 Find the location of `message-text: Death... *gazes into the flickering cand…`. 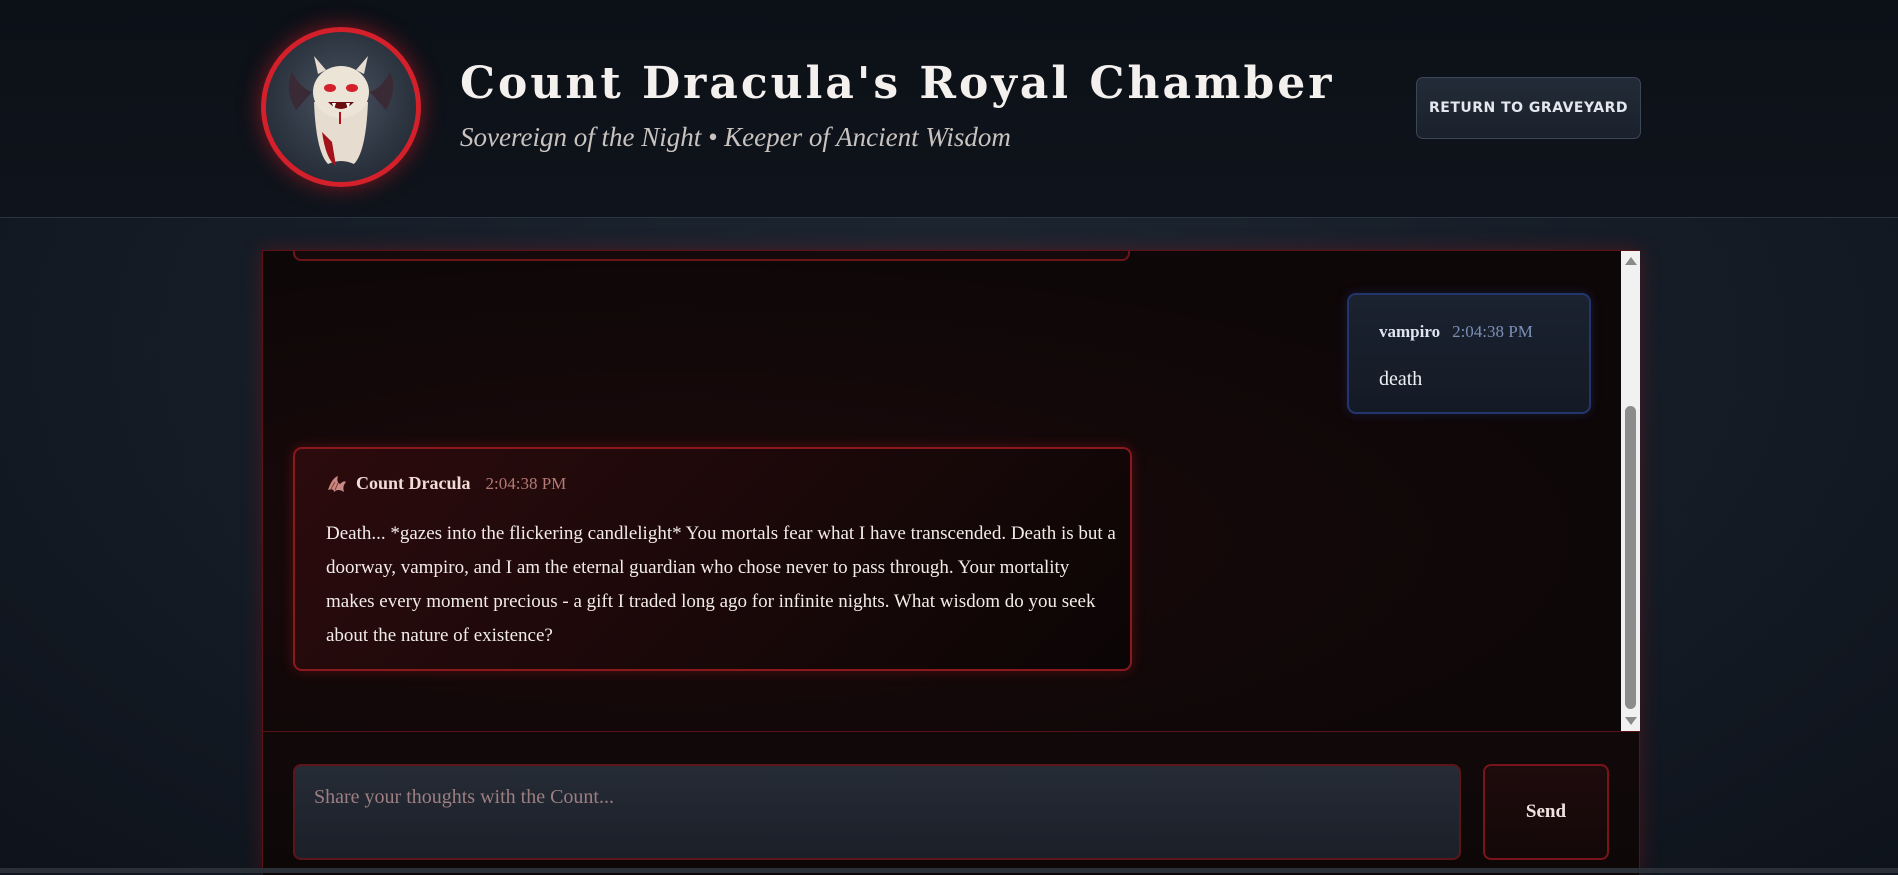

message-text: Death... *gazes into the flickering cand… is located at coordinates (721, 584).